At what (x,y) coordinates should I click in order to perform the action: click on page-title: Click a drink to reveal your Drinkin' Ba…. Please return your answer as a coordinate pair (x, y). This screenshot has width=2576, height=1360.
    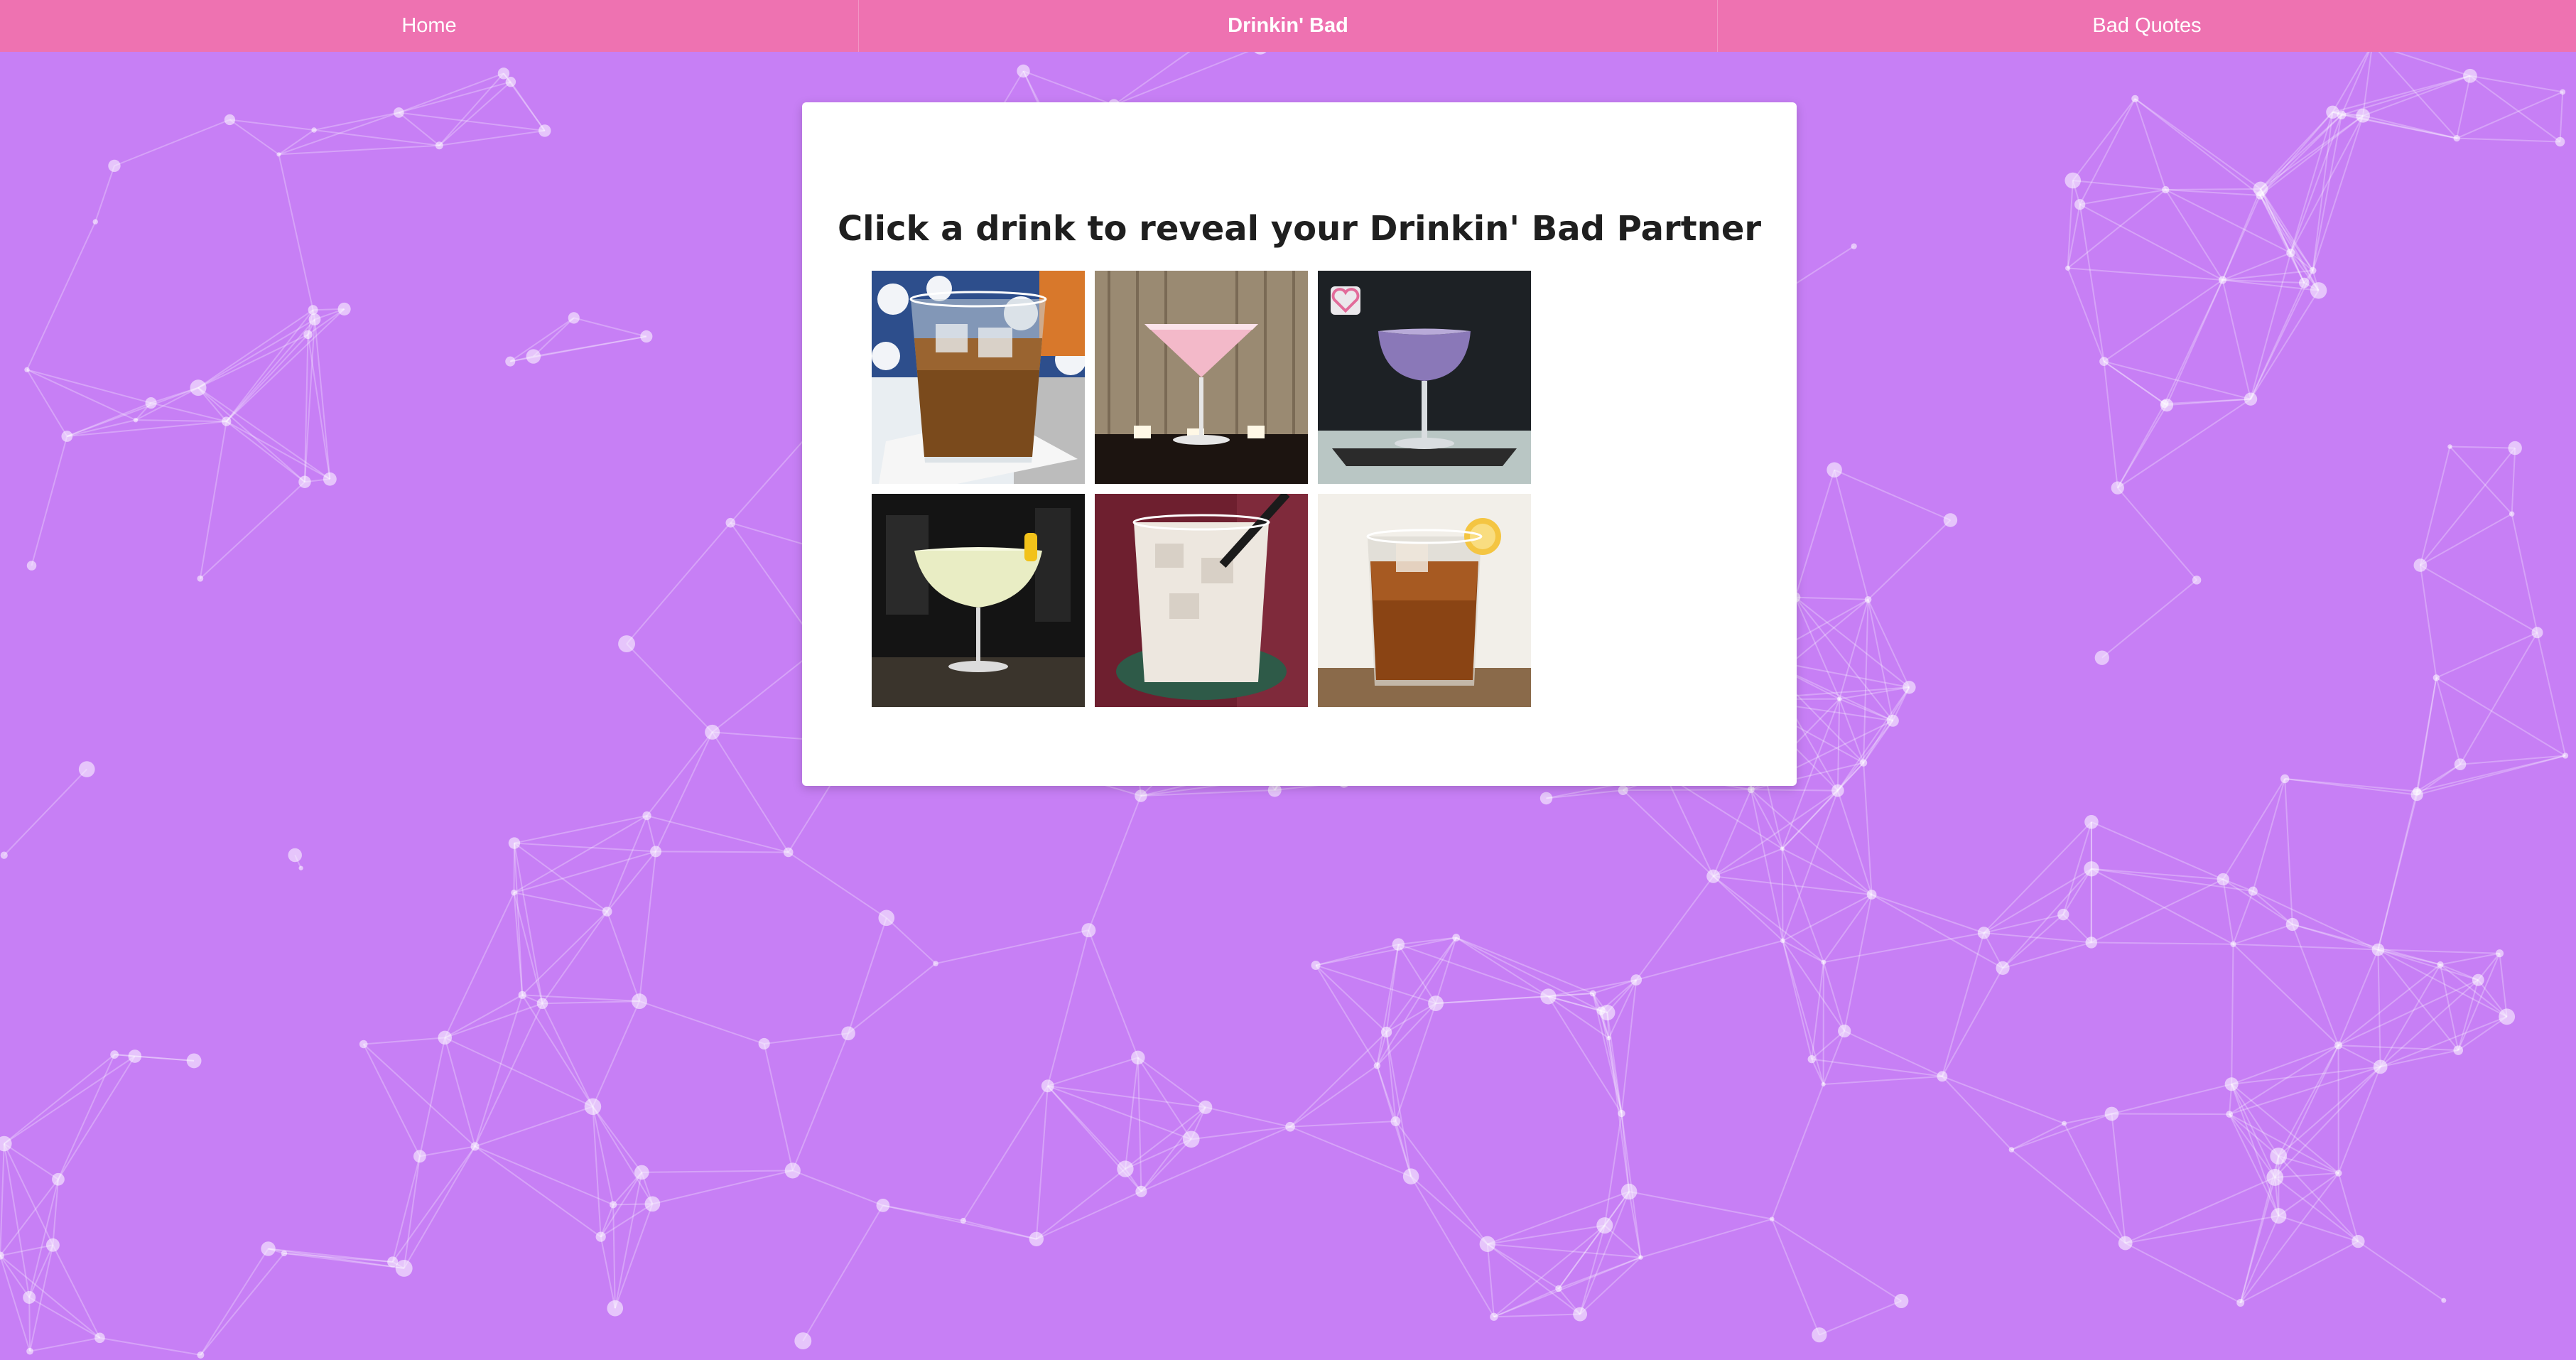
    Looking at the image, I should click on (1299, 229).